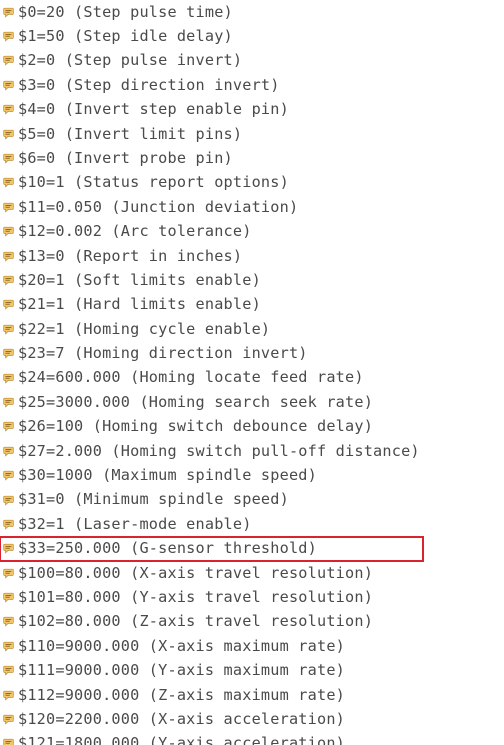  I want to click on console-line-text: $112=9000.000 (Z-axis maximum rate), so click(182, 694).